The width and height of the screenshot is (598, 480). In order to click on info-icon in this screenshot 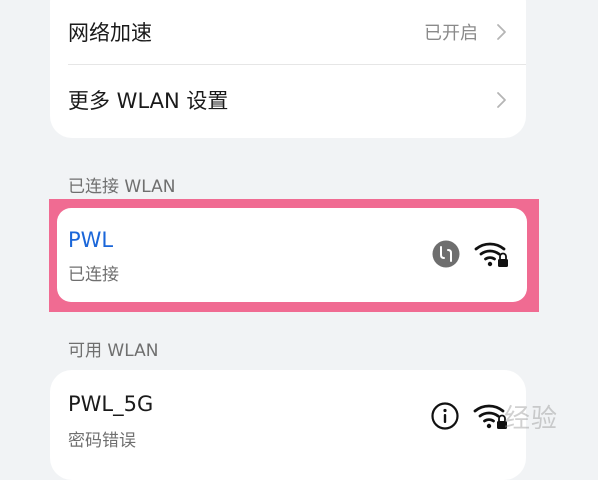, I will do `click(445, 416)`.